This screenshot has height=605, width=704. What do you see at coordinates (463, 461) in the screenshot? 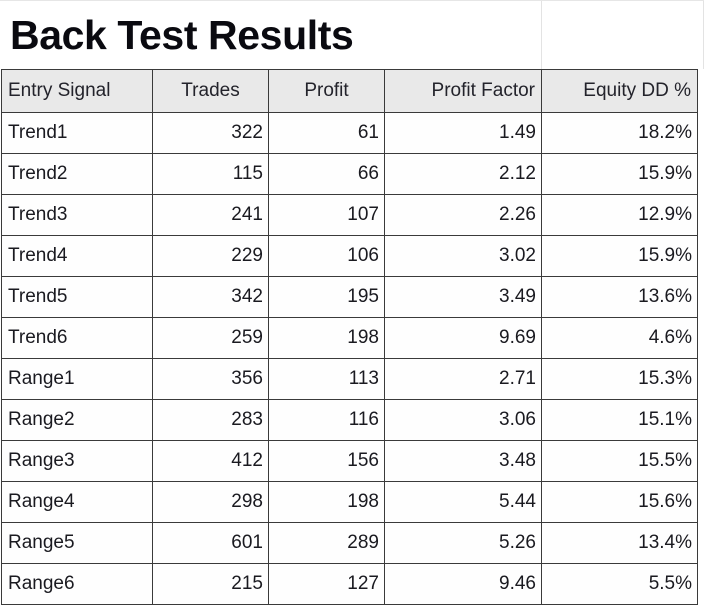
I see `cell-profit-factor: 3.48` at bounding box center [463, 461].